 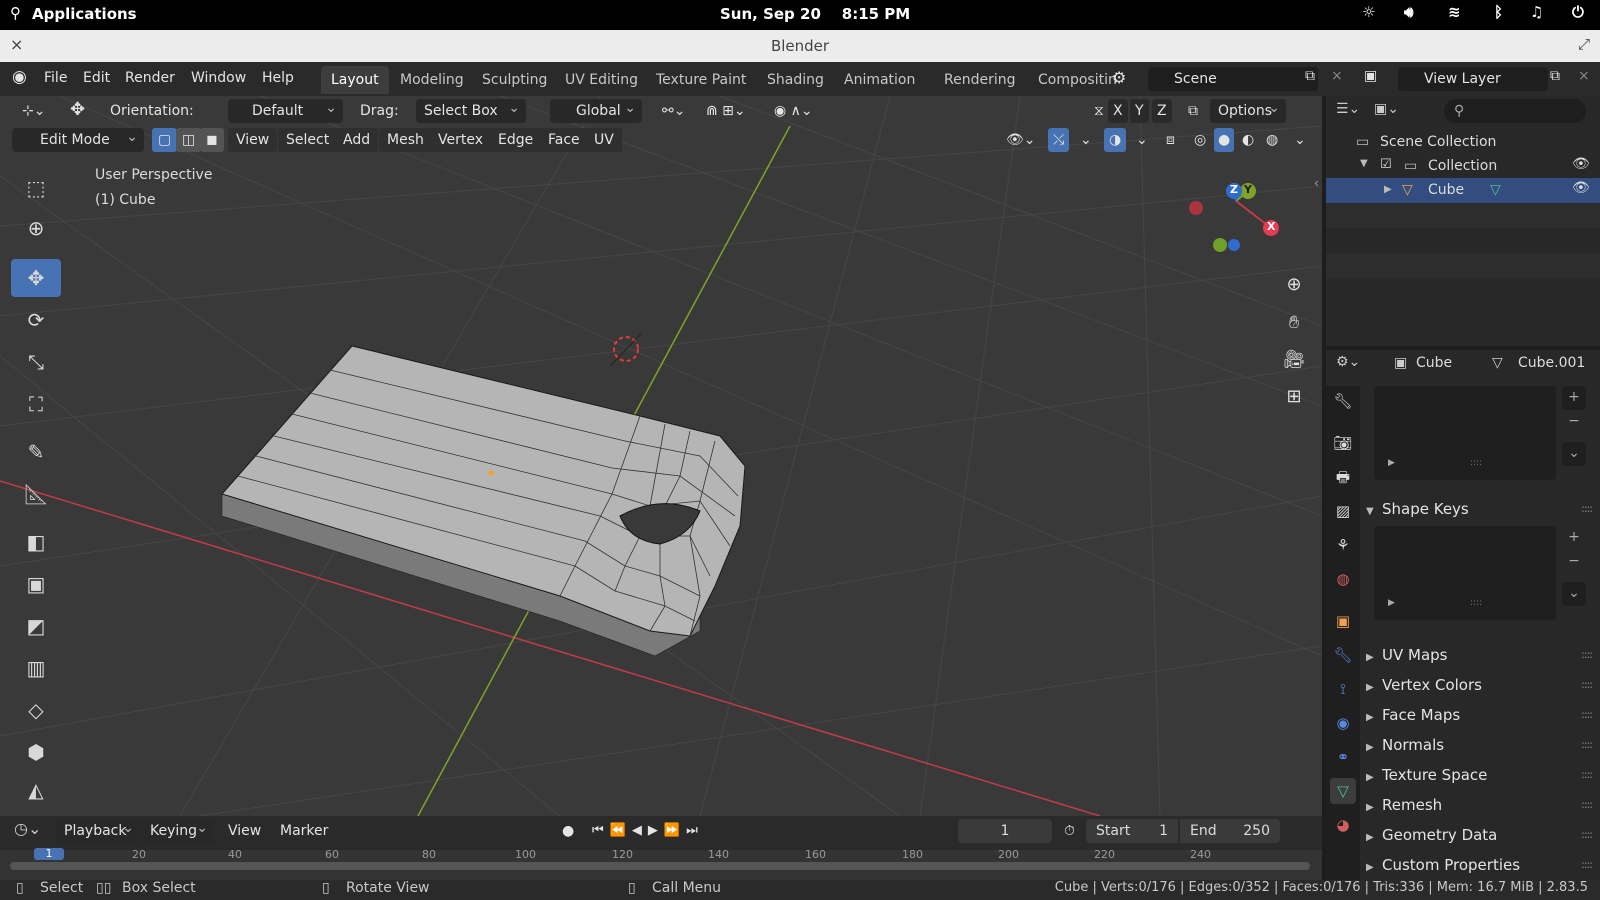 What do you see at coordinates (165, 140) in the screenshot?
I see `vertex-select-icon: ▢` at bounding box center [165, 140].